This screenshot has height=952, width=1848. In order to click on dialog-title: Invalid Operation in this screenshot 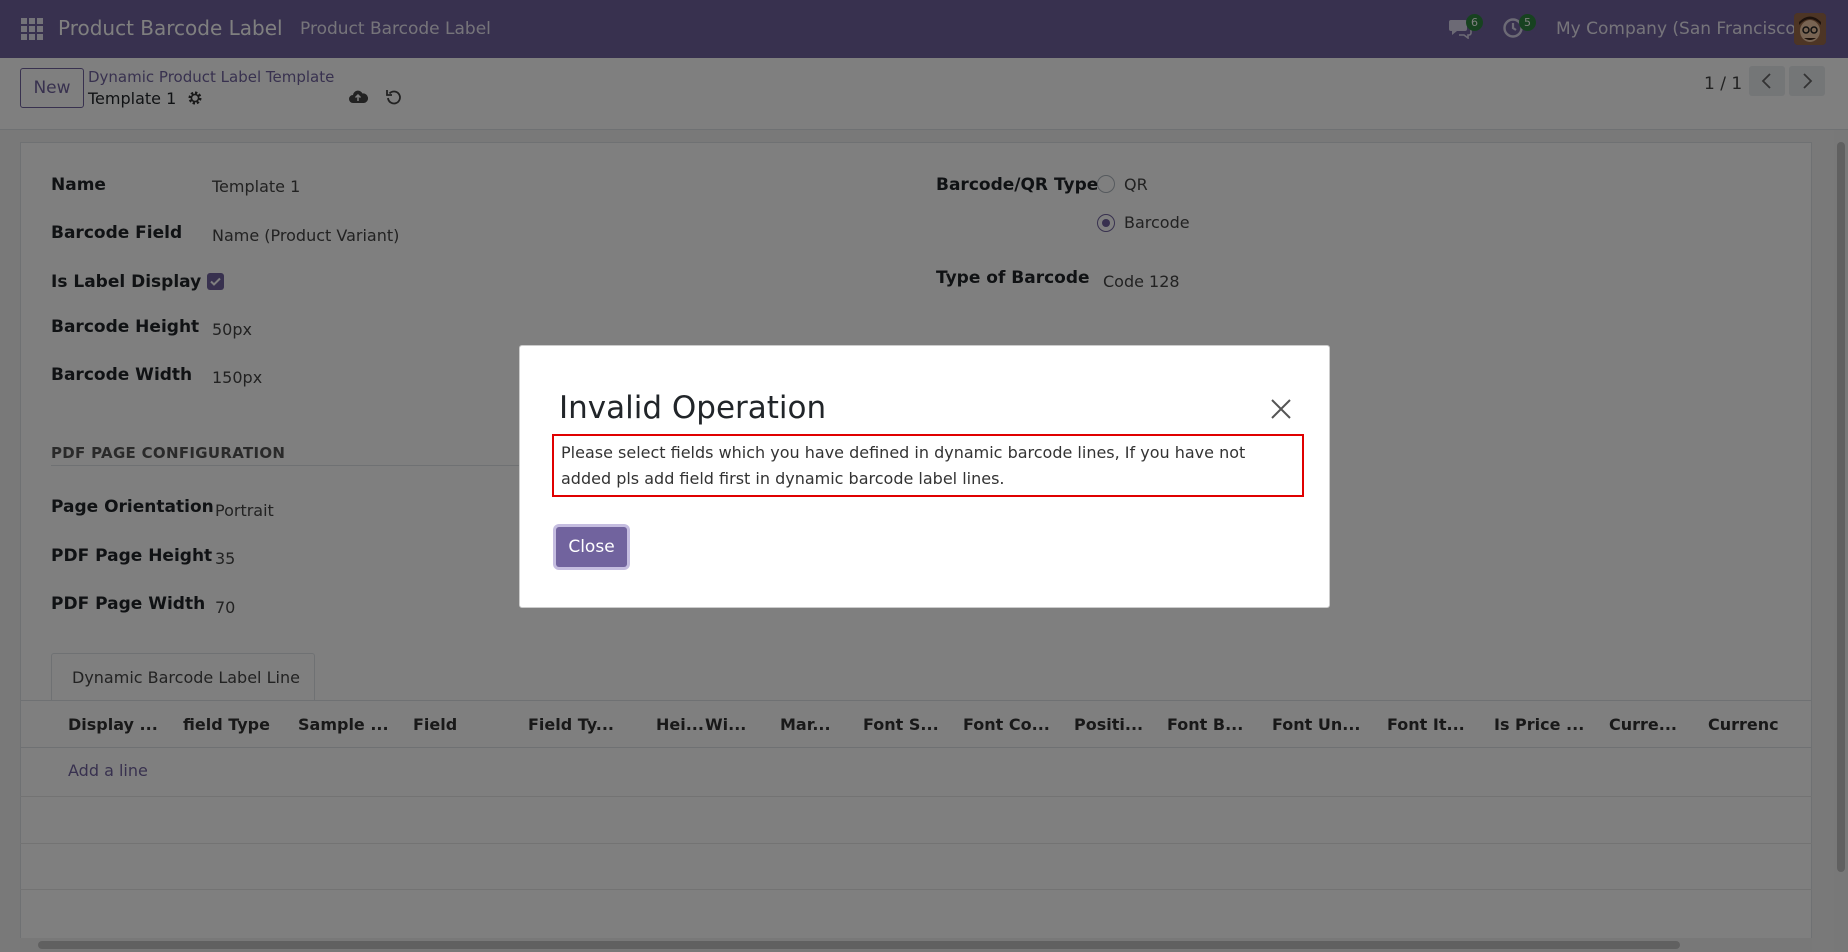, I will do `click(693, 408)`.